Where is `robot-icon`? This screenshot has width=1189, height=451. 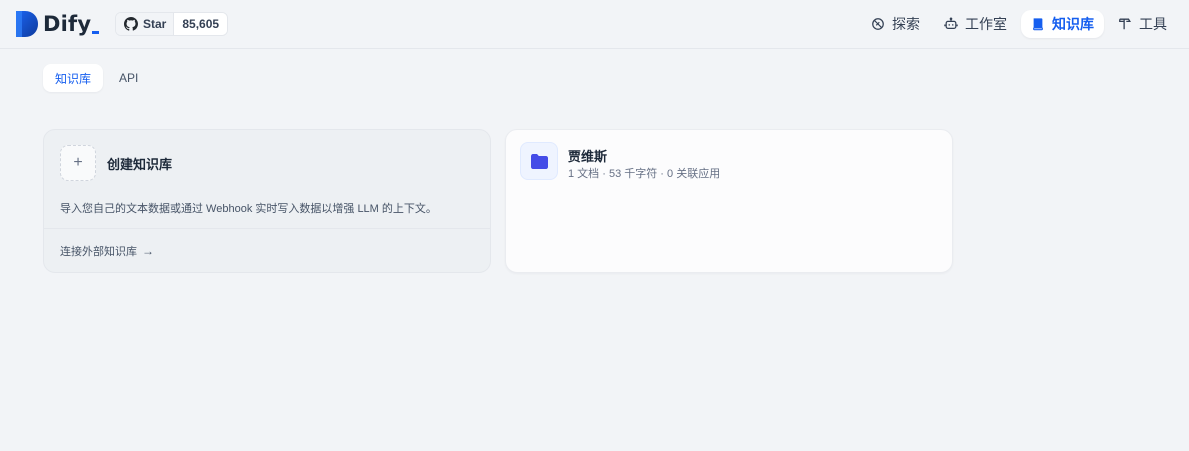 robot-icon is located at coordinates (951, 23).